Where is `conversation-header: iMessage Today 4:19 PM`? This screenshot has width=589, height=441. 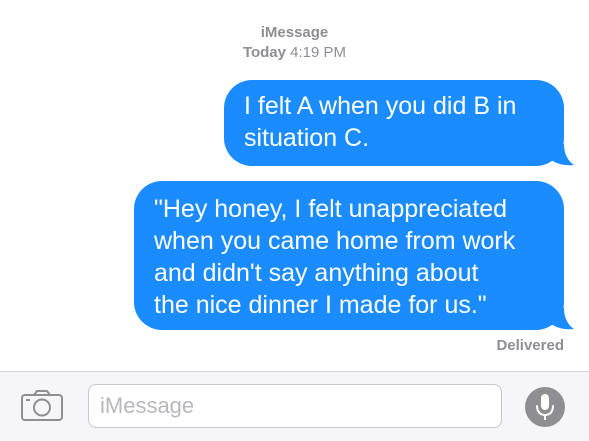 conversation-header: iMessage Today 4:19 PM is located at coordinates (294, 43).